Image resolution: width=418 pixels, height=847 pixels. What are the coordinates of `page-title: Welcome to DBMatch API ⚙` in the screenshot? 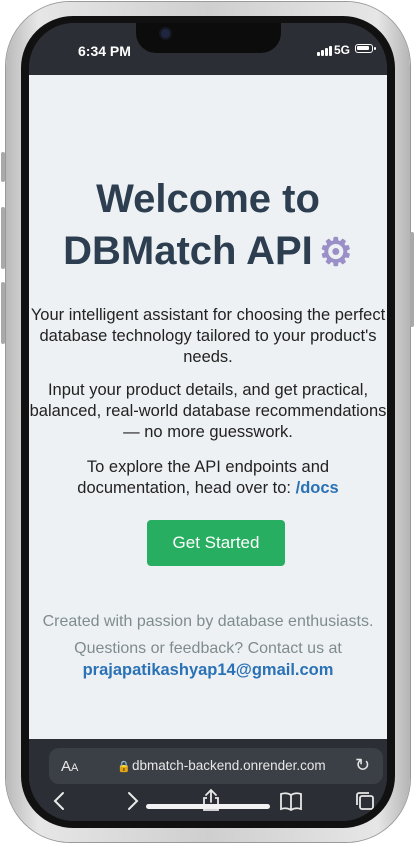 It's located at (208, 226).